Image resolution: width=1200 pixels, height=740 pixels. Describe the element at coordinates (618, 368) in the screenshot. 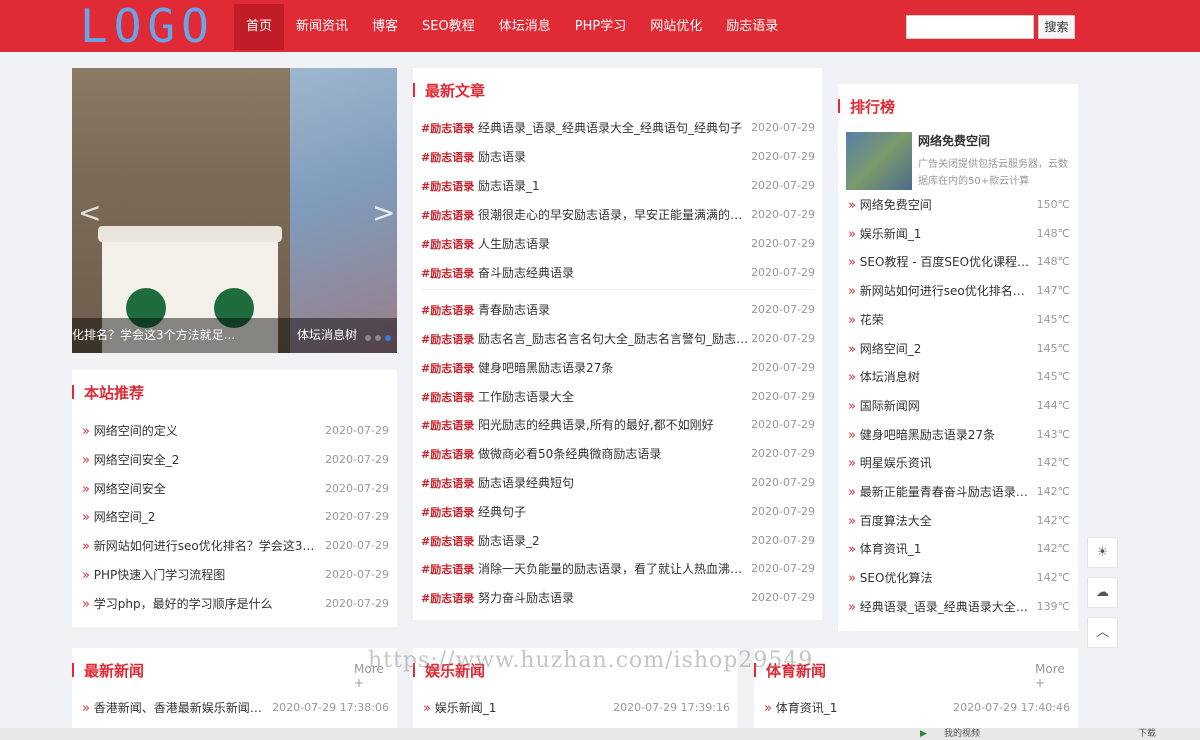

I see `article-row: #励志语录 健身吧暗黑励志语录27条 2020-07-29` at that location.